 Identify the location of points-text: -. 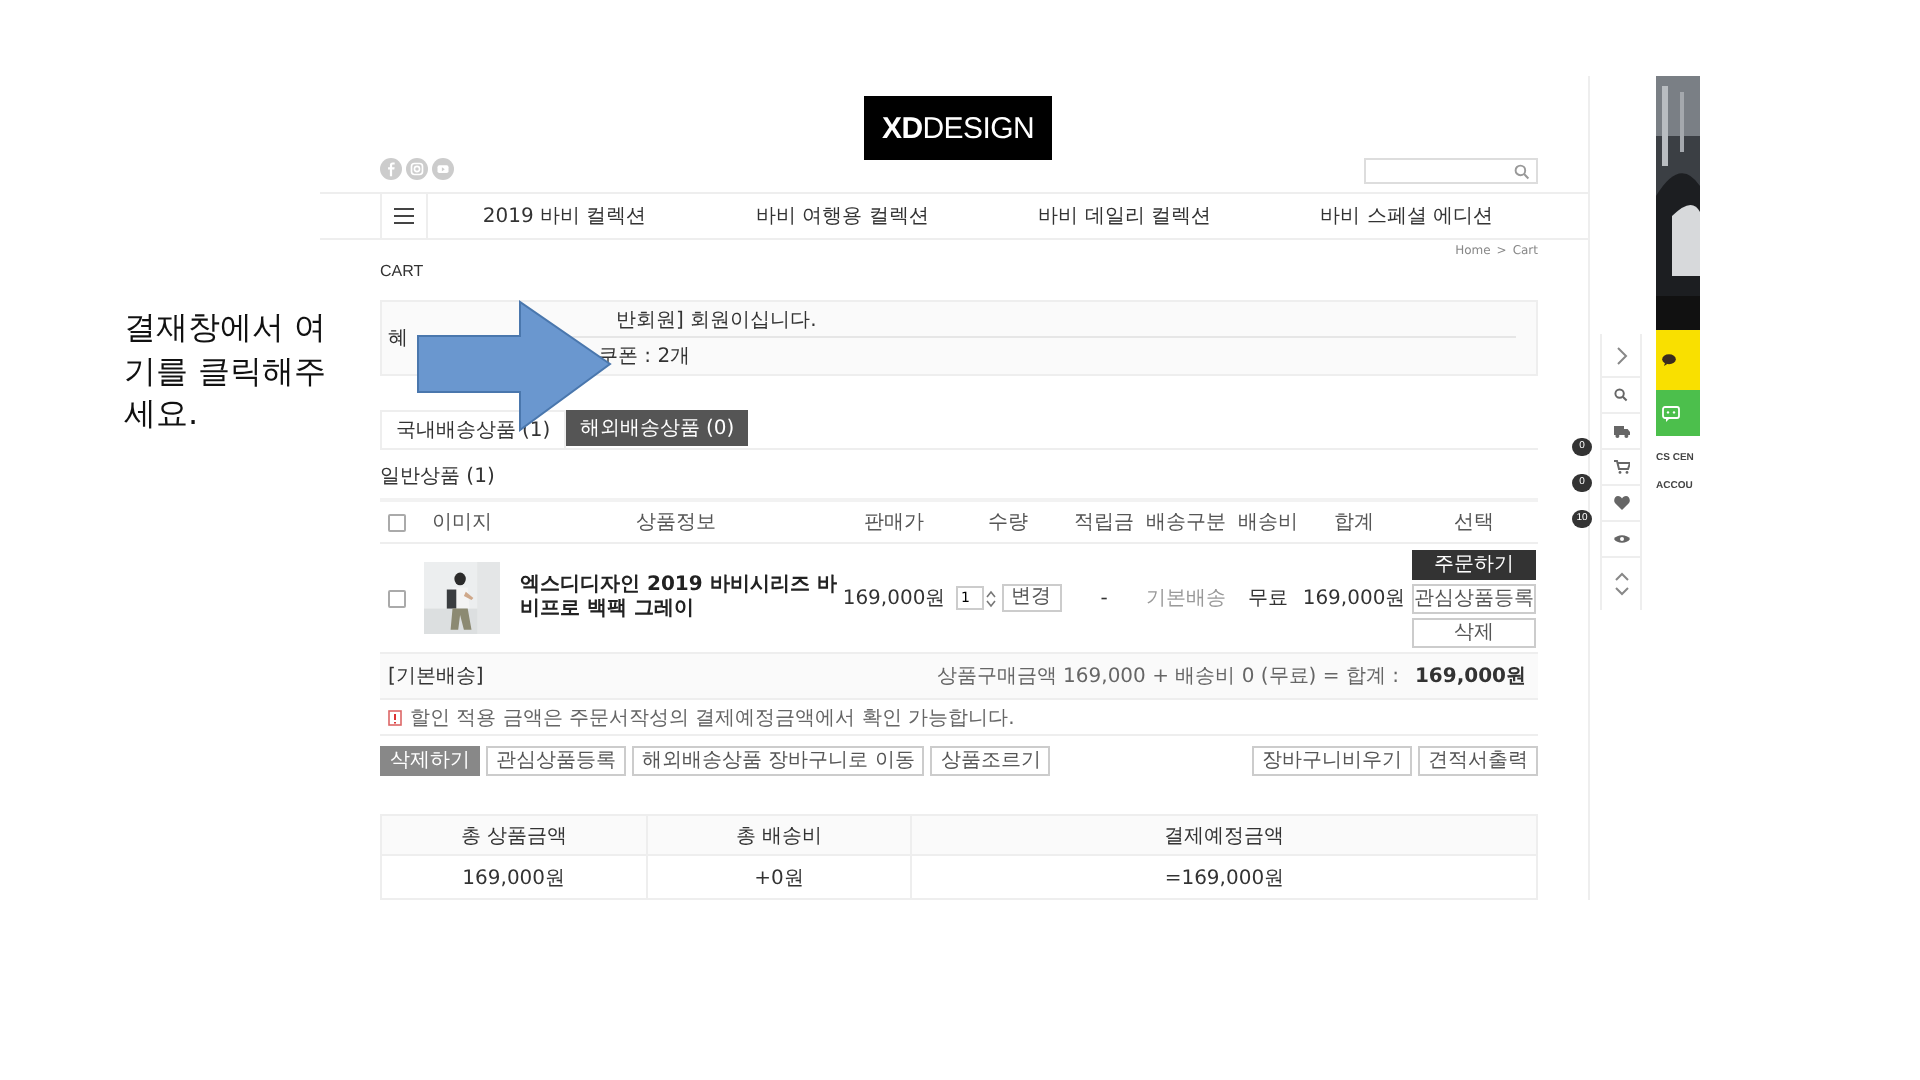
(1104, 598).